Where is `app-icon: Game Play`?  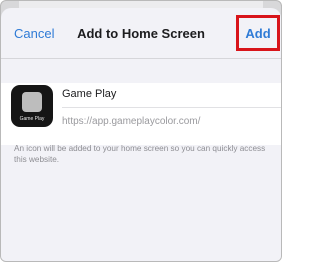
app-icon: Game Play is located at coordinates (32, 106).